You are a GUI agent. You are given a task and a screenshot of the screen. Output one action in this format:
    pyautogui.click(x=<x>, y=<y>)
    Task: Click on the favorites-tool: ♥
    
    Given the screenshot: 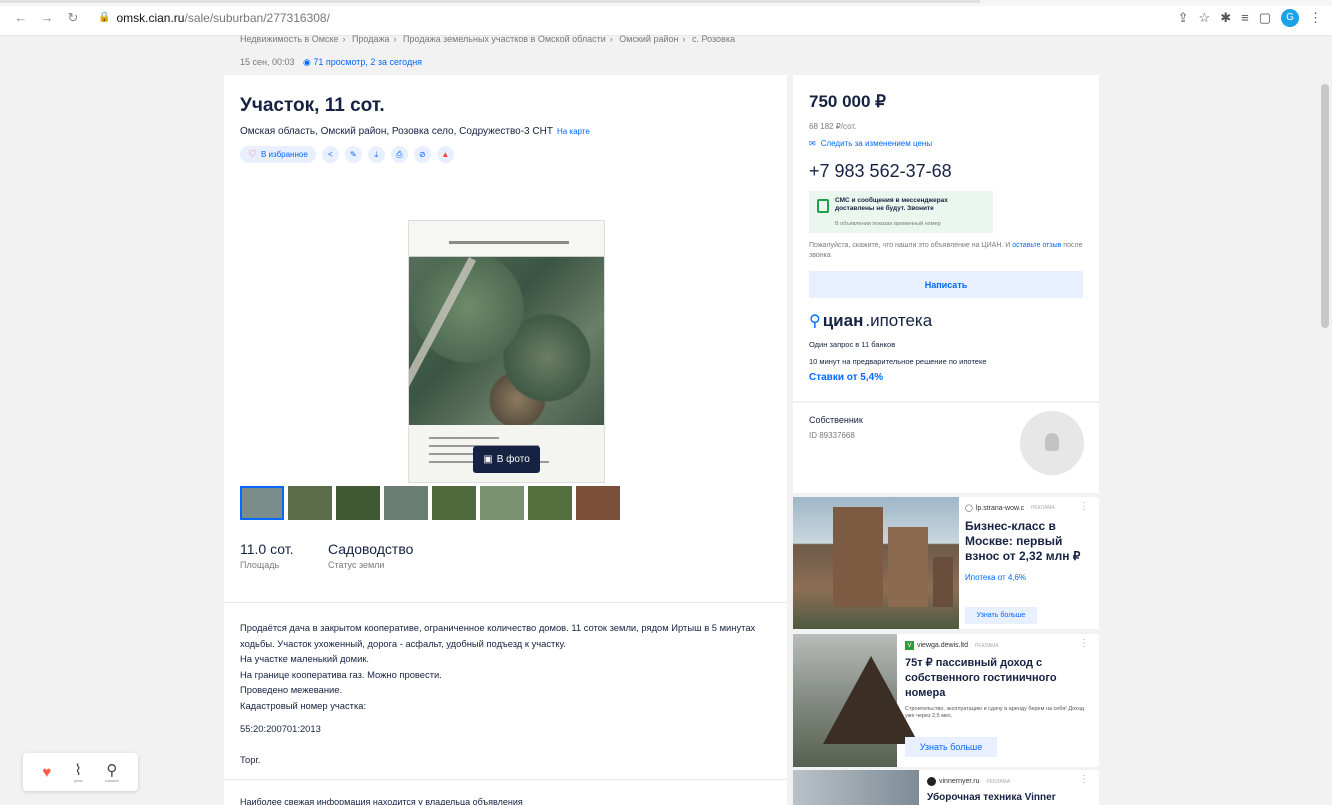 What is the action you would take?
    pyautogui.click(x=46, y=772)
    